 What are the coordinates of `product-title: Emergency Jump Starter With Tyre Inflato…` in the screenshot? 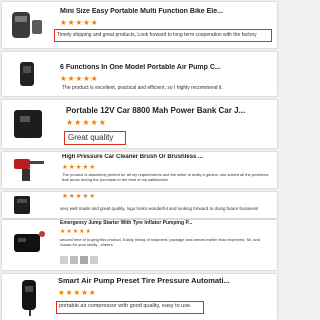 It's located at (166, 223).